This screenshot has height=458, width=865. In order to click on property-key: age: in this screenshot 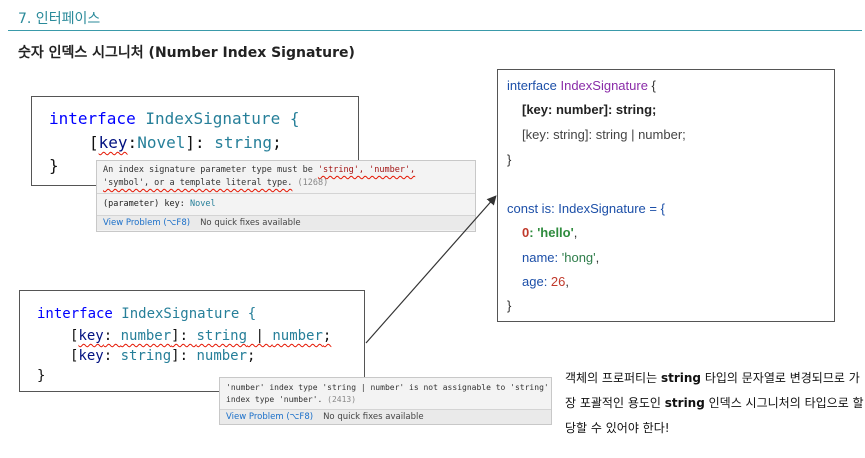, I will do `click(536, 281)`.